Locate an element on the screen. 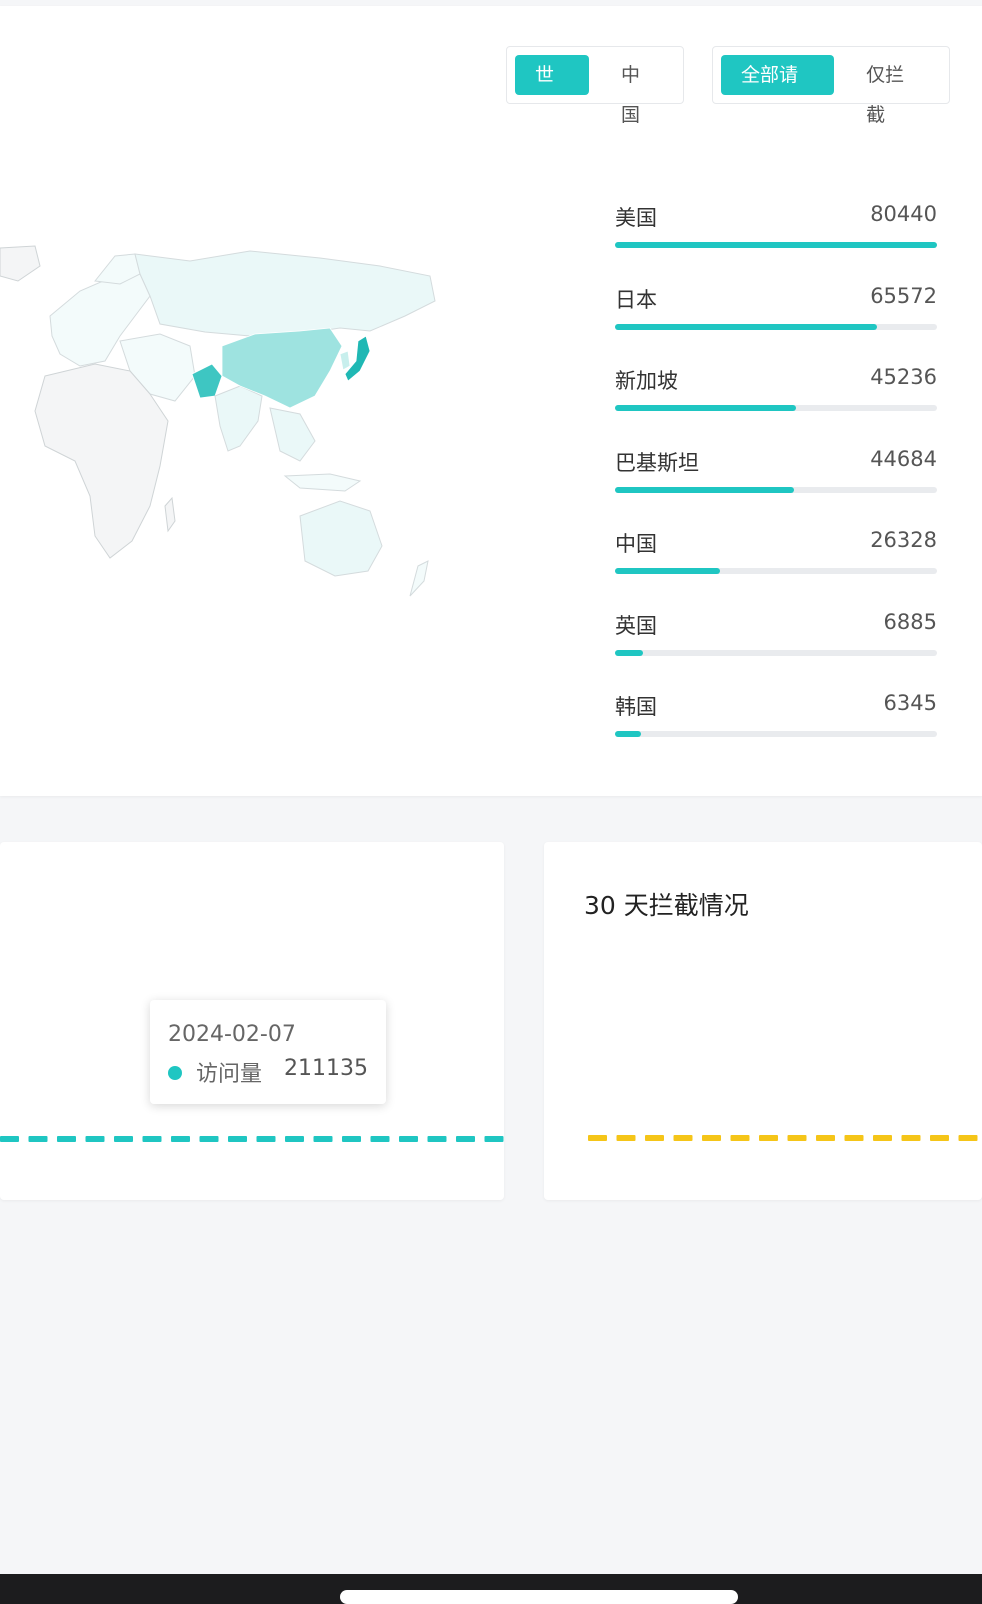 This screenshot has height=1604, width=982. country-value: 6885 is located at coordinates (910, 621).